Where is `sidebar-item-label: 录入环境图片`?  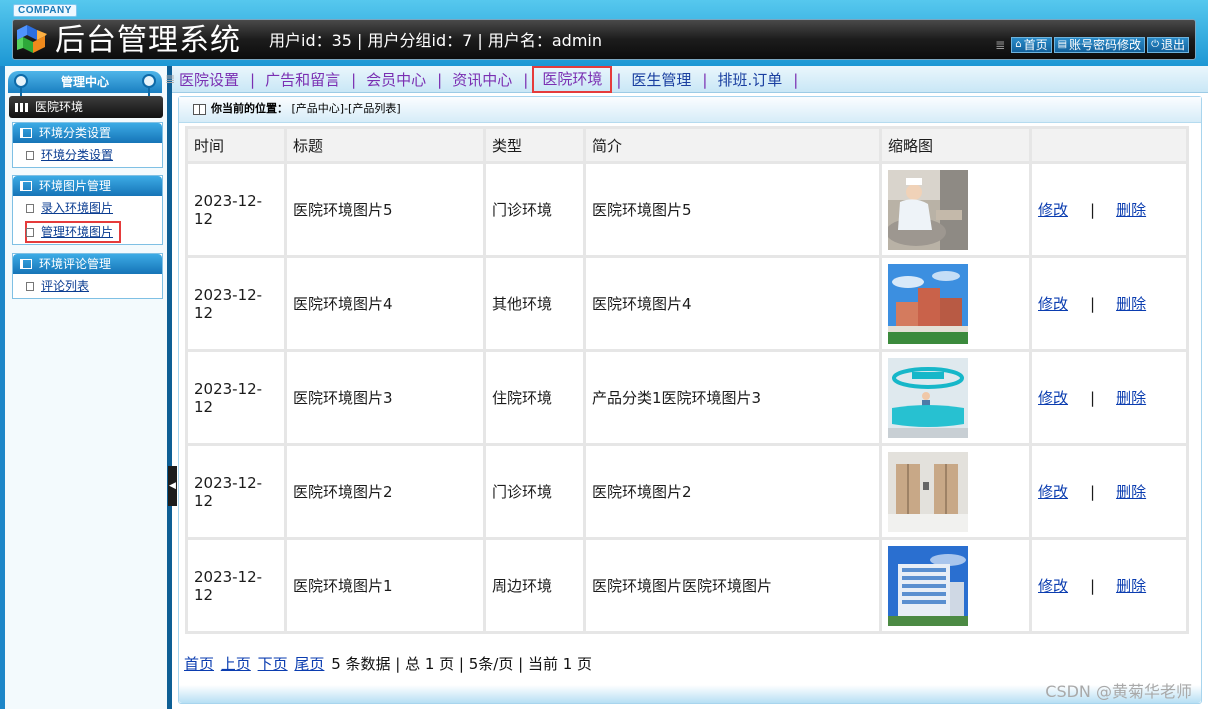 sidebar-item-label: 录入环境图片 is located at coordinates (77, 208).